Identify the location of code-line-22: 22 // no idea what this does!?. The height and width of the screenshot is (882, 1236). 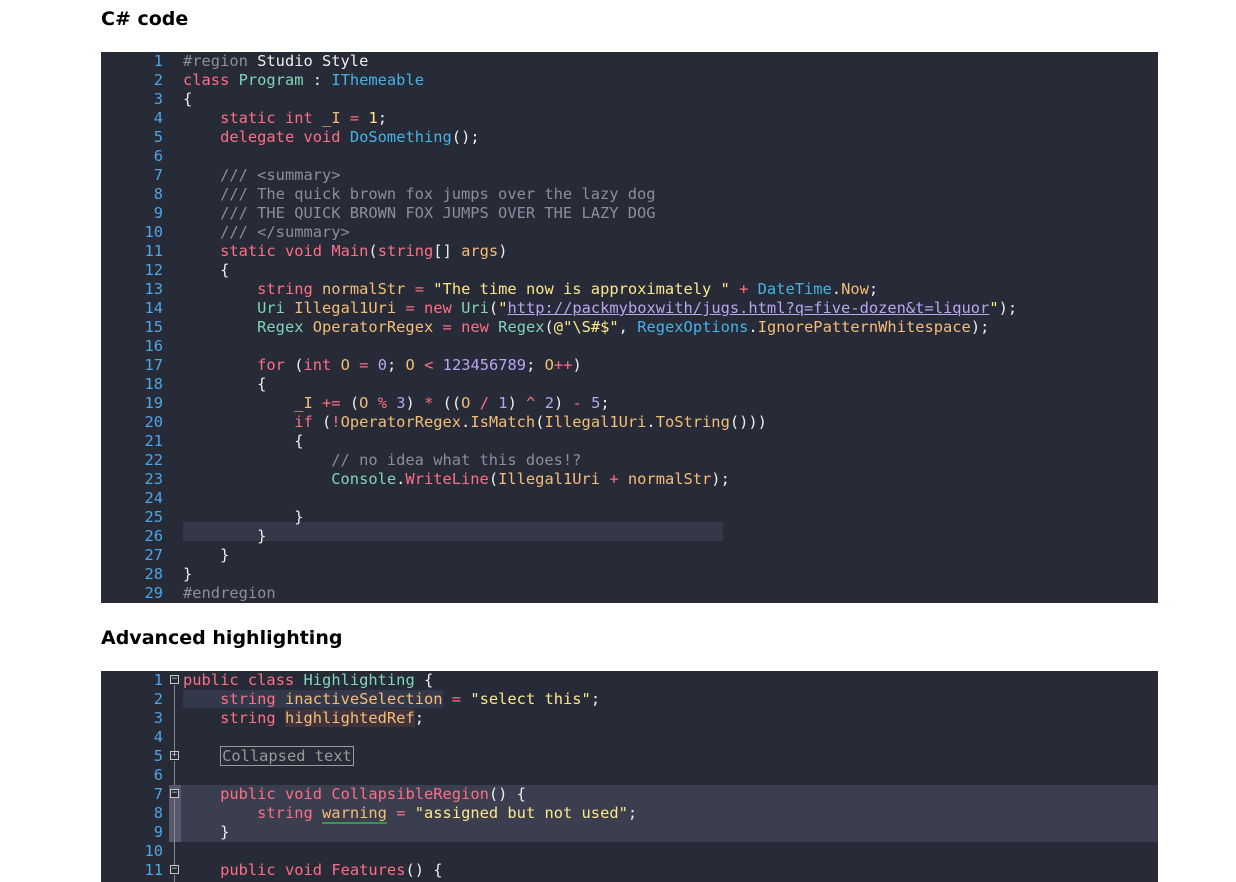
(629, 460).